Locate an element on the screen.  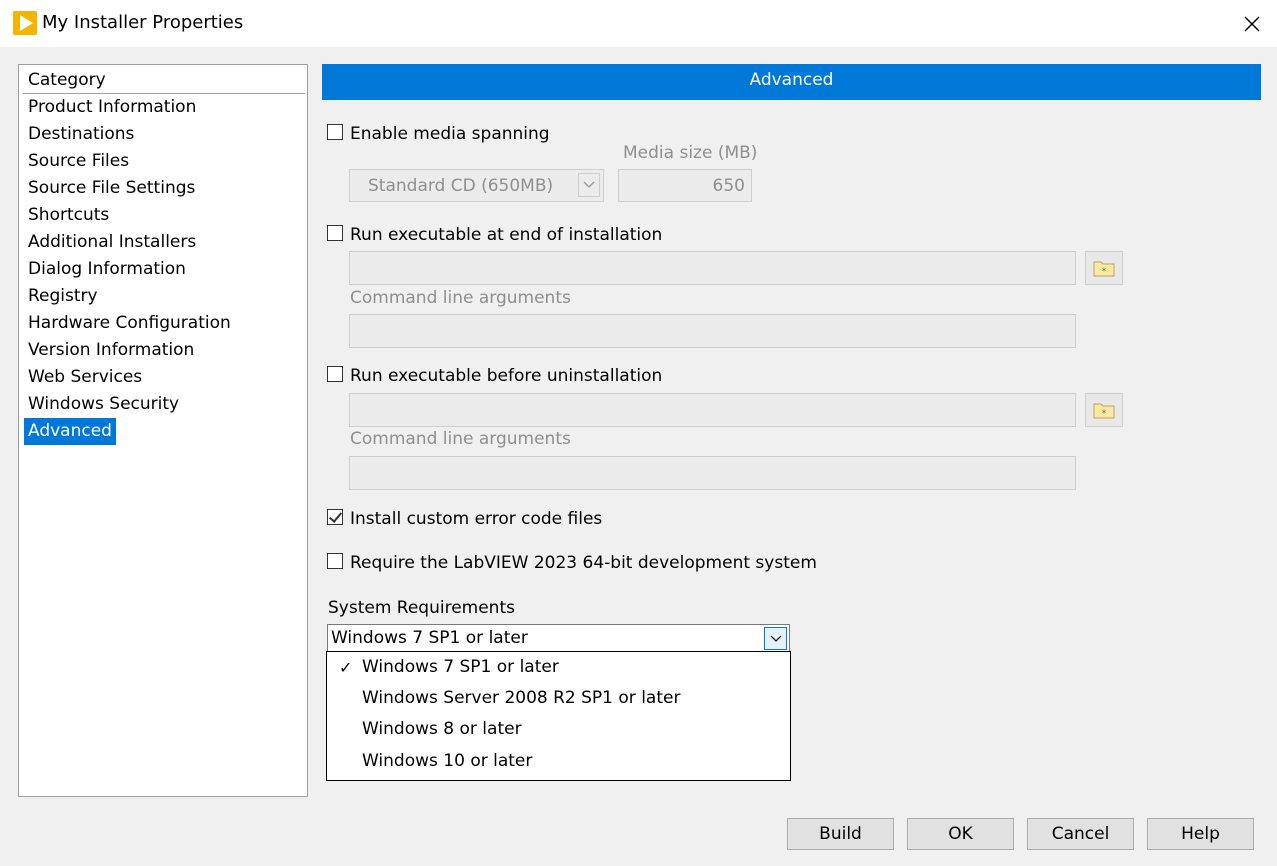
close-icon is located at coordinates (1251, 23).